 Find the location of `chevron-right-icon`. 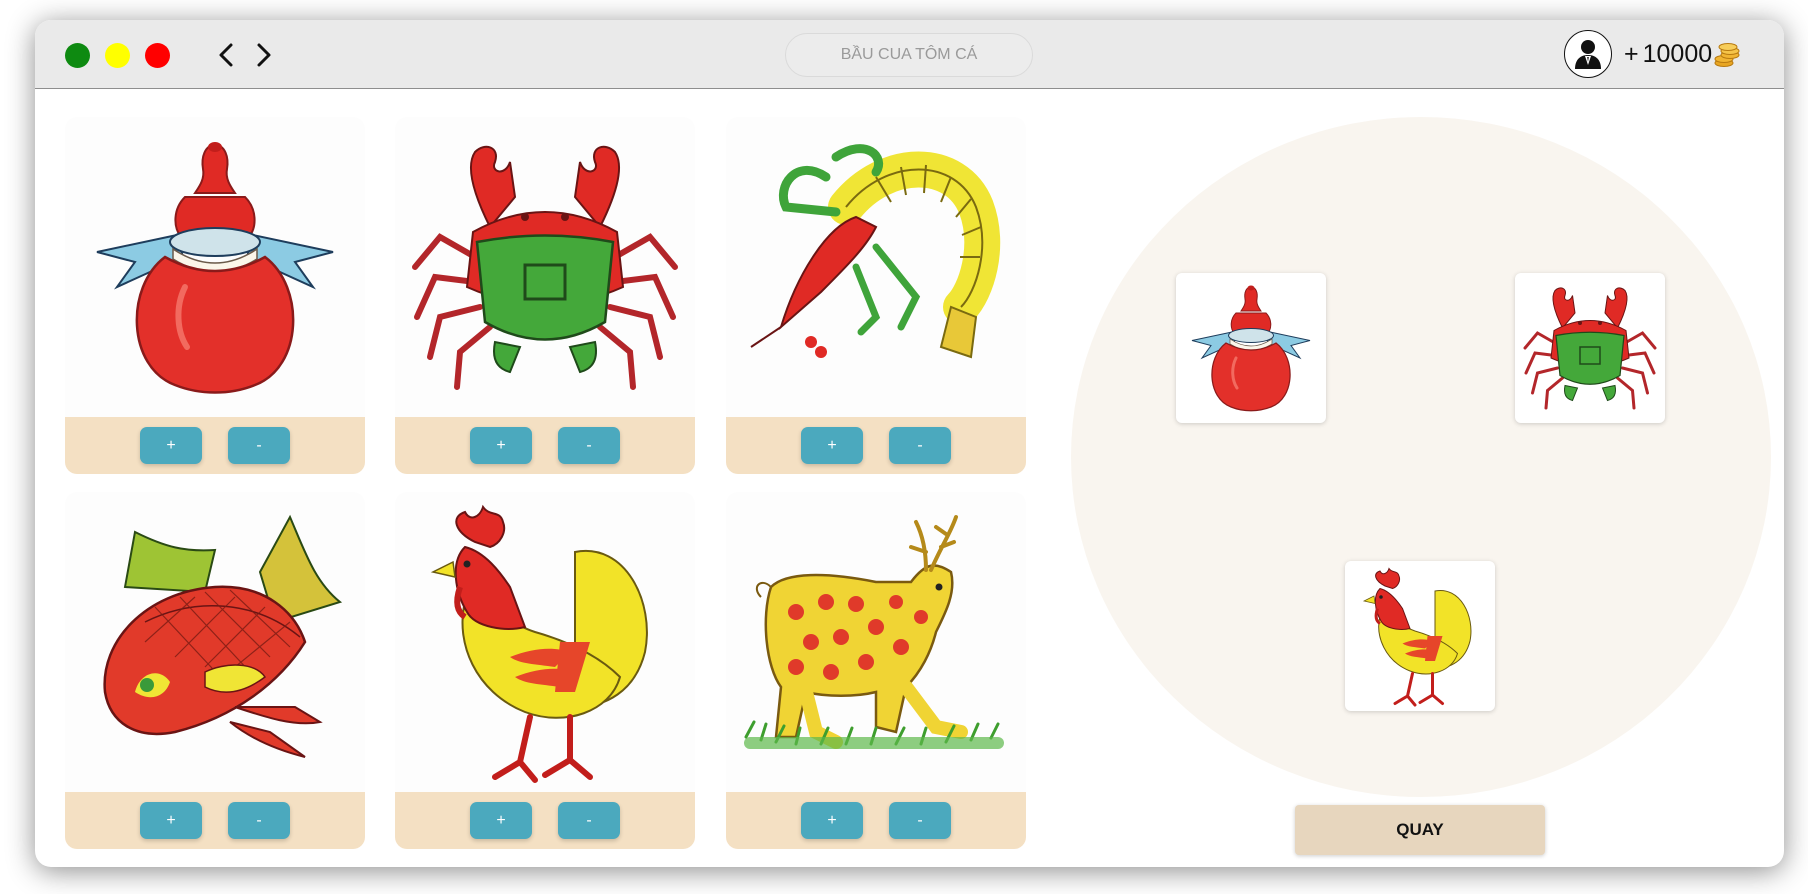

chevron-right-icon is located at coordinates (264, 55).